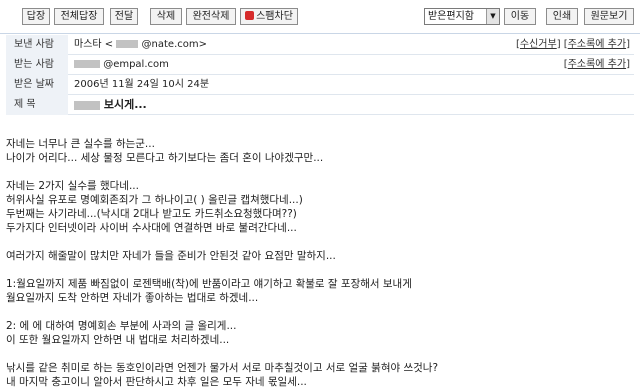 The height and width of the screenshot is (387, 640). What do you see at coordinates (320, 85) in the screenshot?
I see `date-row: 받은 날짜 2006년 11월 24일 10시 24분` at bounding box center [320, 85].